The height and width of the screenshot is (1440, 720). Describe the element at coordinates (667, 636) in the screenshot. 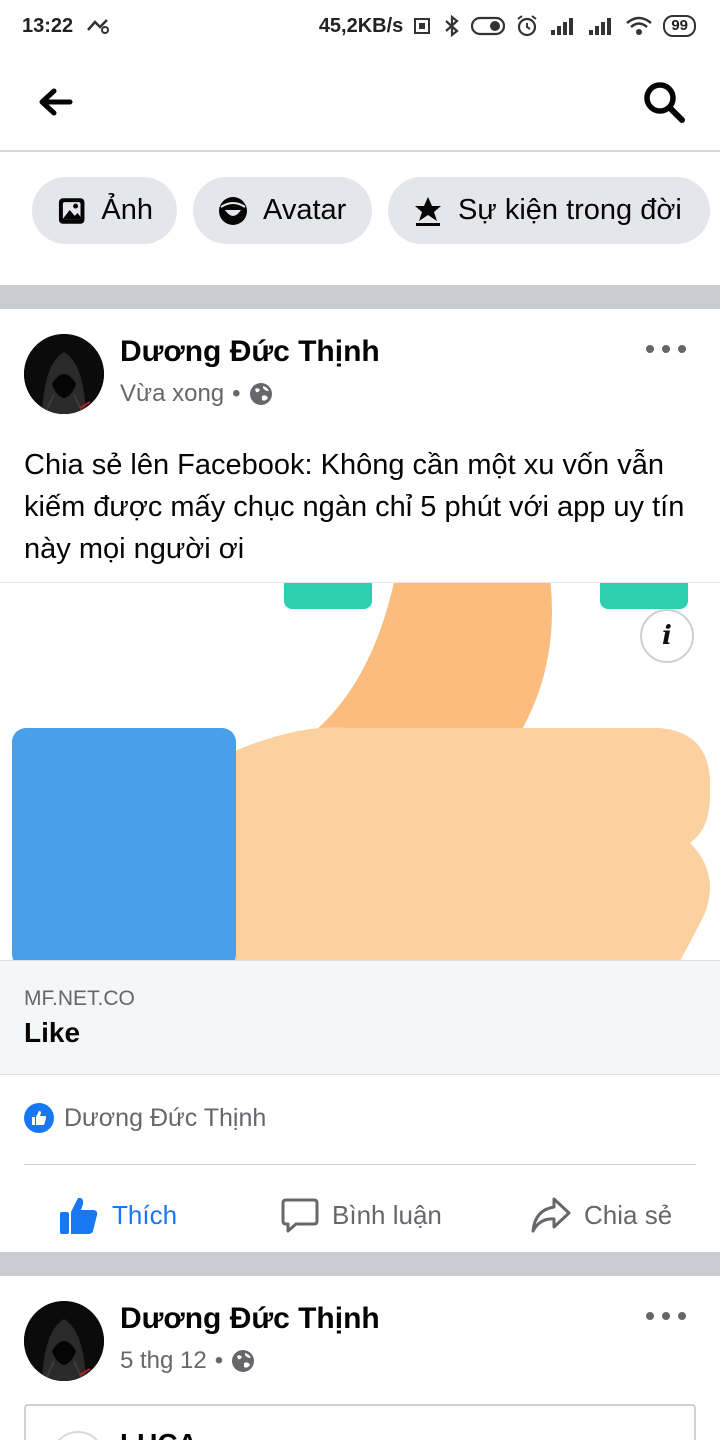

I see `info-button: i` at that location.